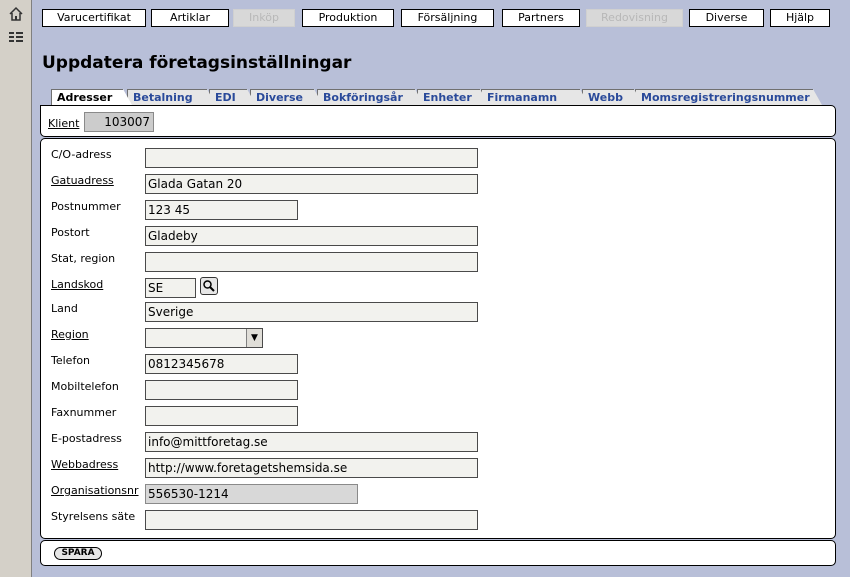 Image resolution: width=850 pixels, height=577 pixels. I want to click on org-number-input, so click(251, 494).